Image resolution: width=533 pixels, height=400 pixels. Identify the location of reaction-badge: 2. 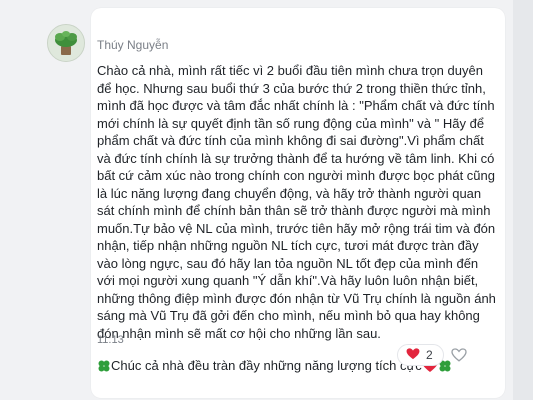
(420, 355).